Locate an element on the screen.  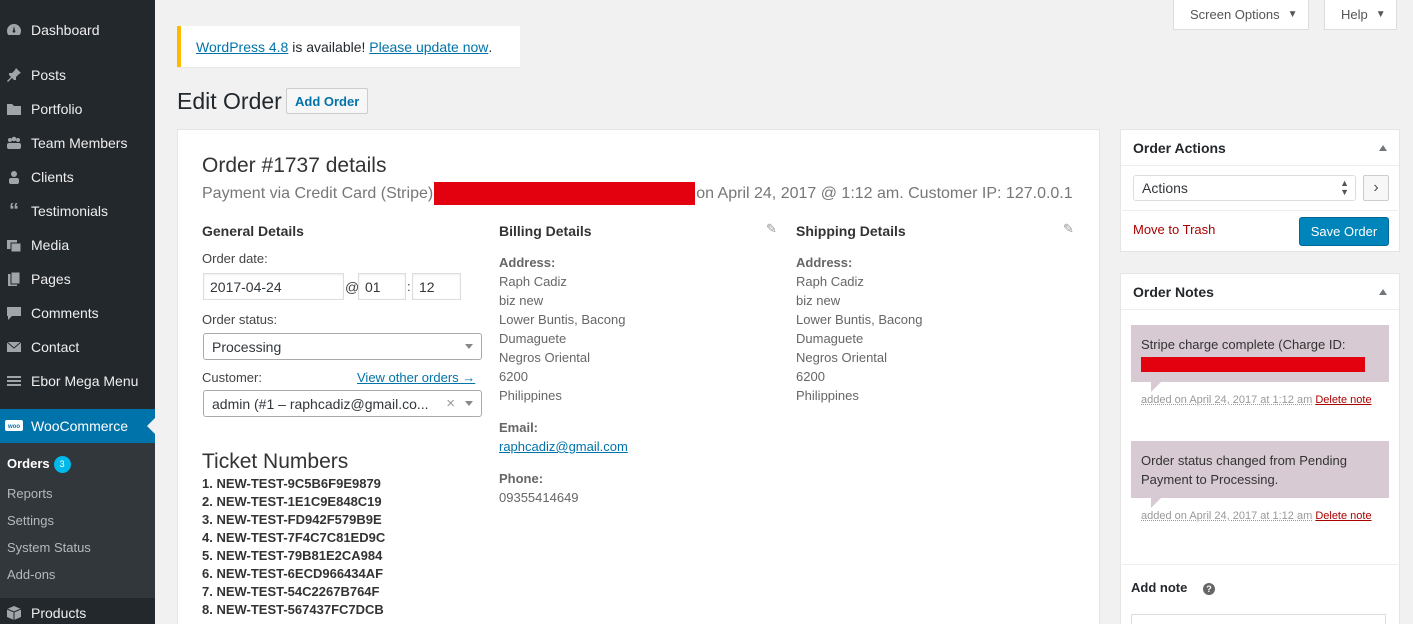
order-heading: Order #1737 details is located at coordinates (294, 166).